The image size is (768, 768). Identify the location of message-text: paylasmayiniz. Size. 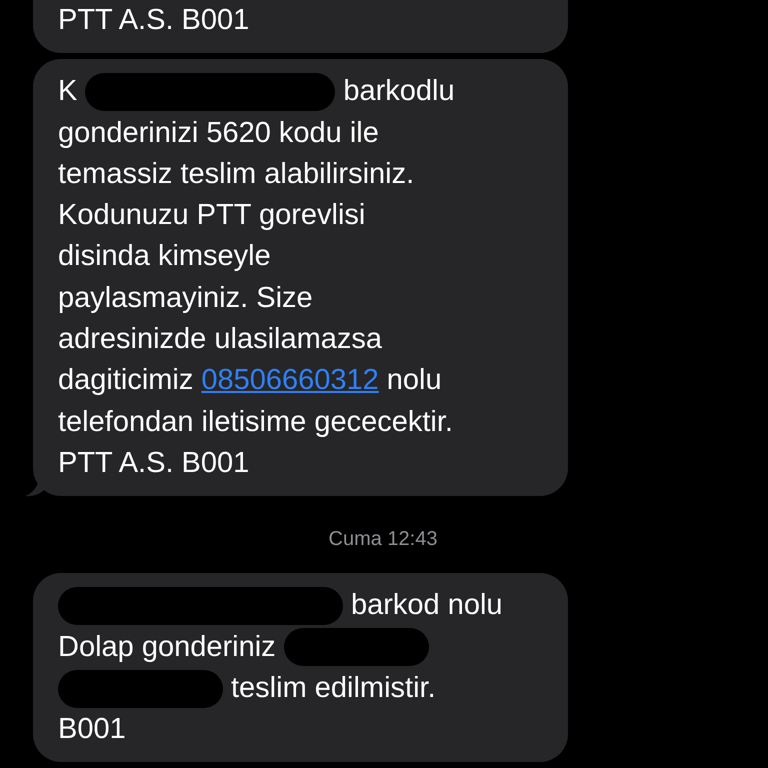
(185, 298).